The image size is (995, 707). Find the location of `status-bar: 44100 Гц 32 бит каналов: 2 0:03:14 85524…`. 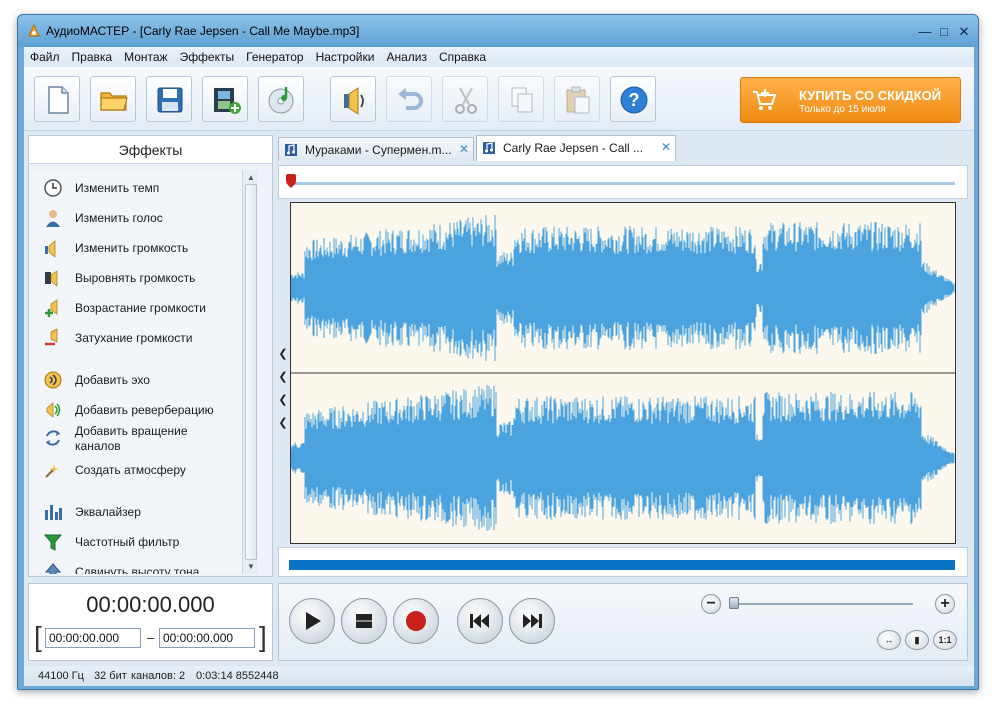

status-bar: 44100 Гц 32 бит каналов: 2 0:03:14 85524… is located at coordinates (499, 676).